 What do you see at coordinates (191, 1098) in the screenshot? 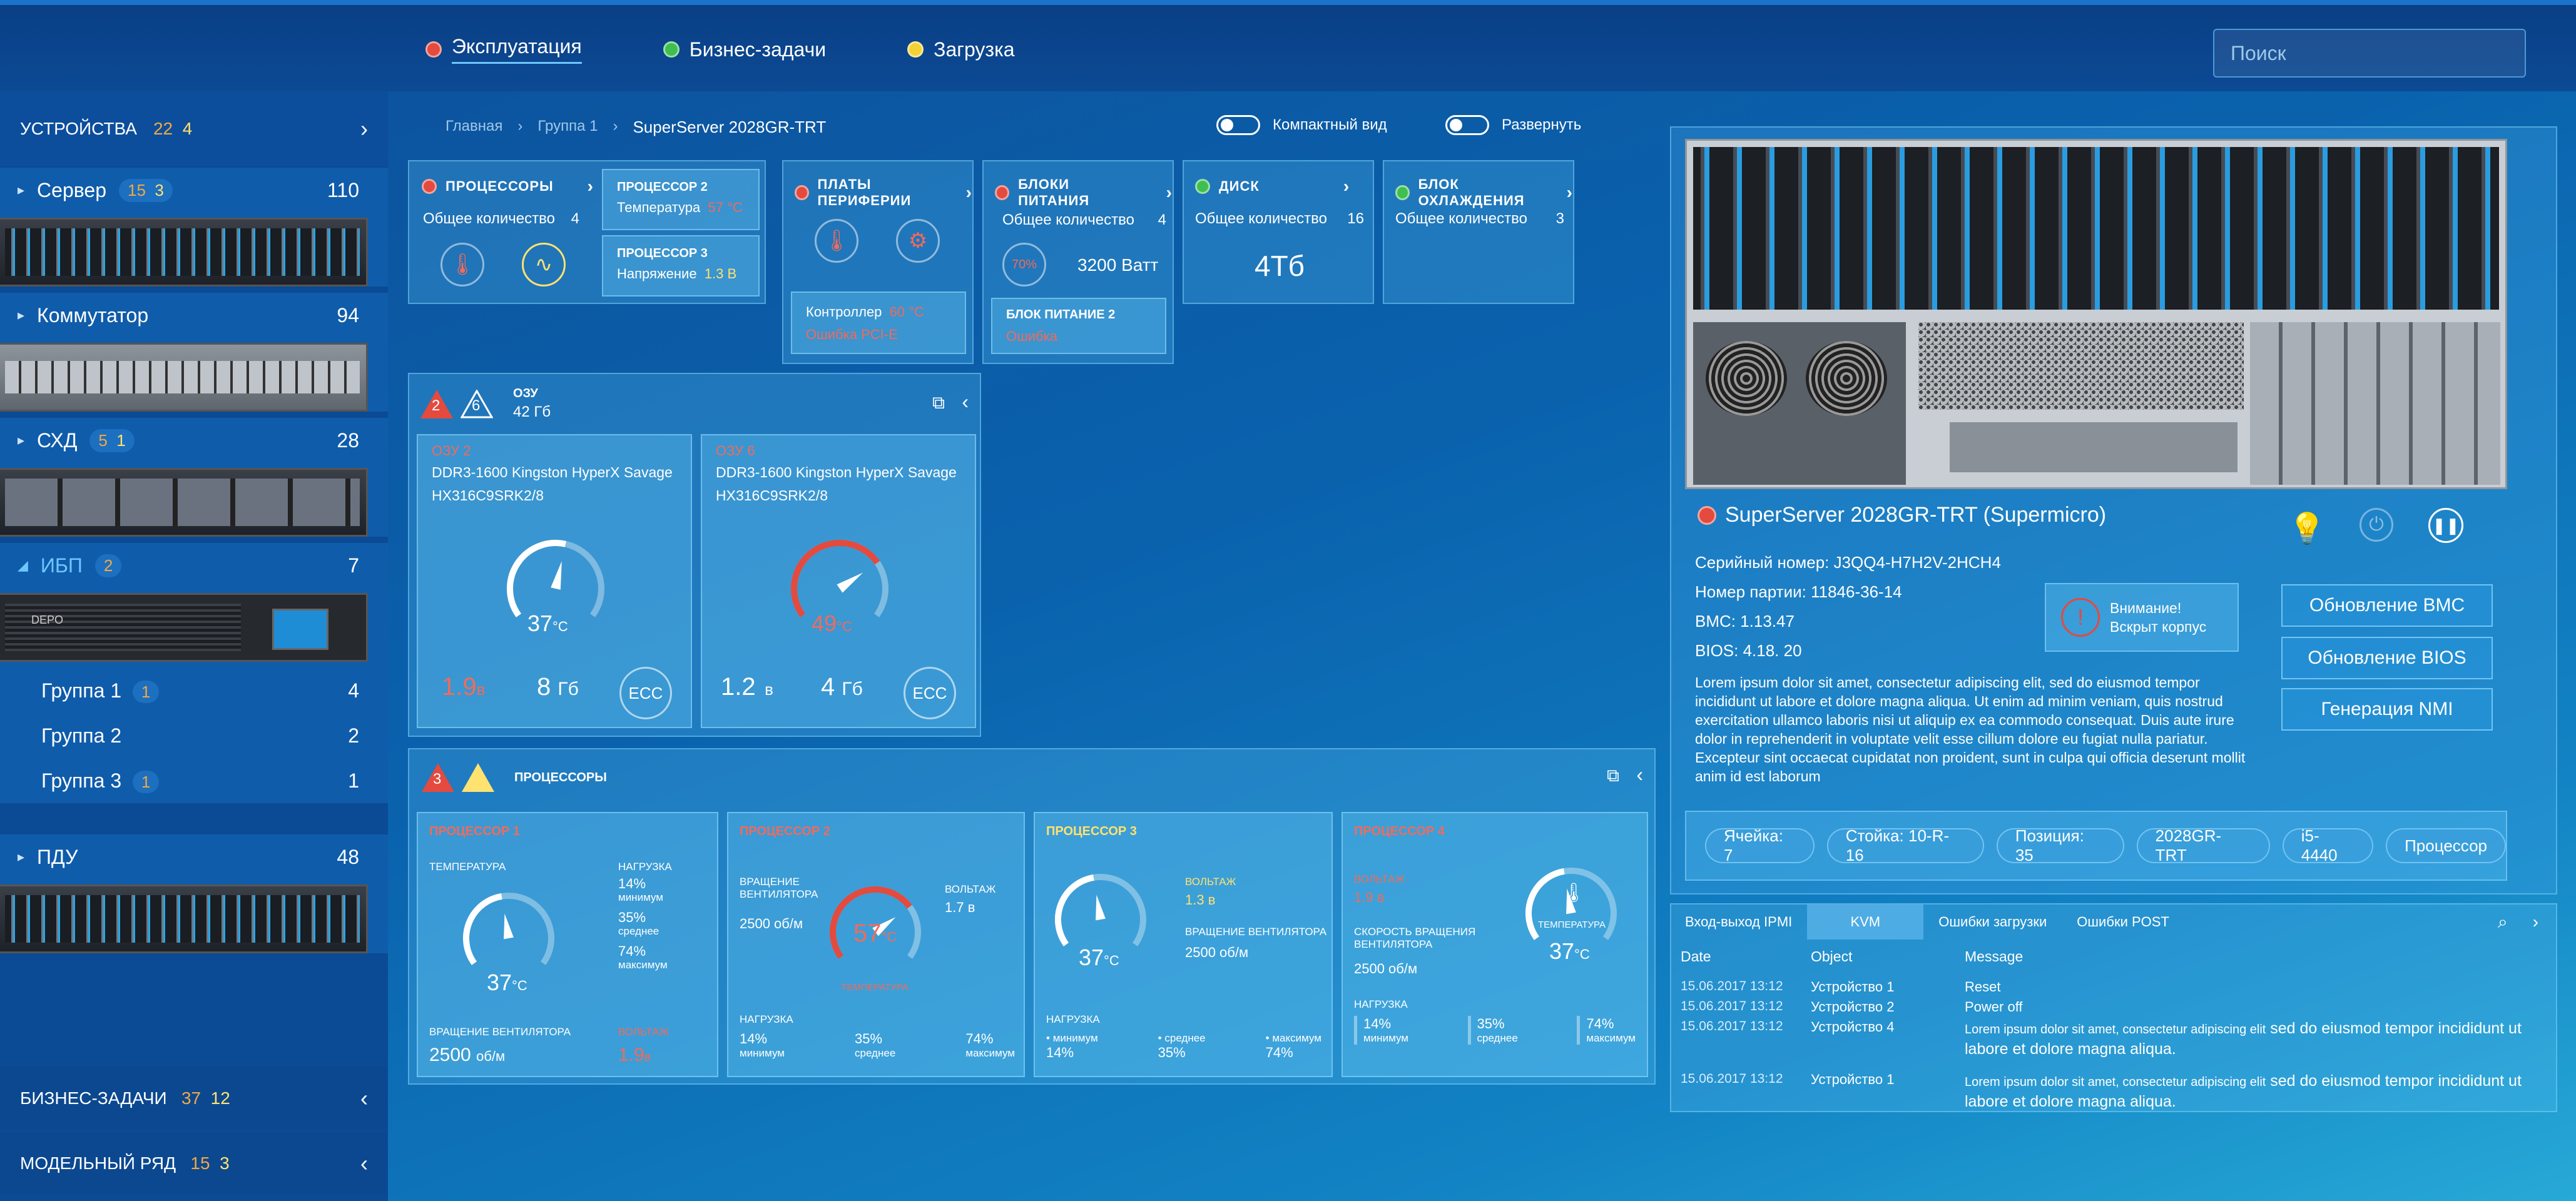
I see `business-count-warn: 37` at bounding box center [191, 1098].